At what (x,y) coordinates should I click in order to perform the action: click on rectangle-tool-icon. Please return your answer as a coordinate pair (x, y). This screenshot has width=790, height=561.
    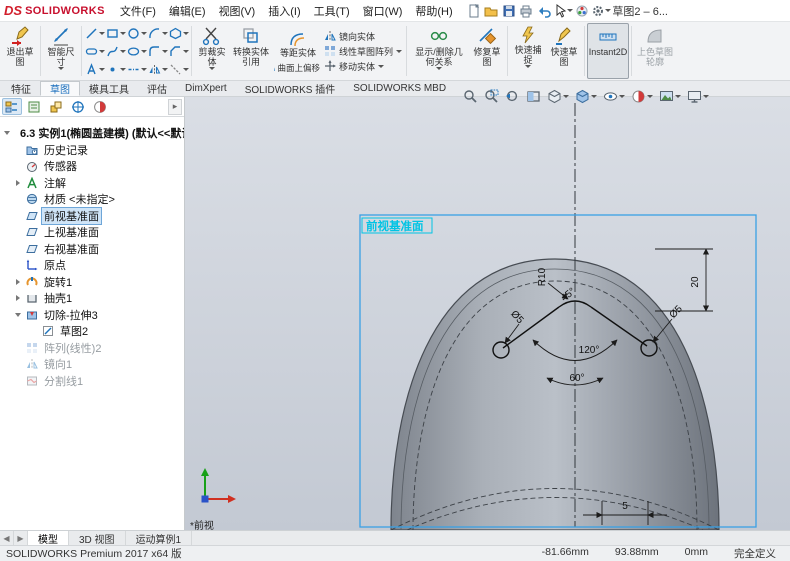
    Looking at the image, I should click on (115, 33).